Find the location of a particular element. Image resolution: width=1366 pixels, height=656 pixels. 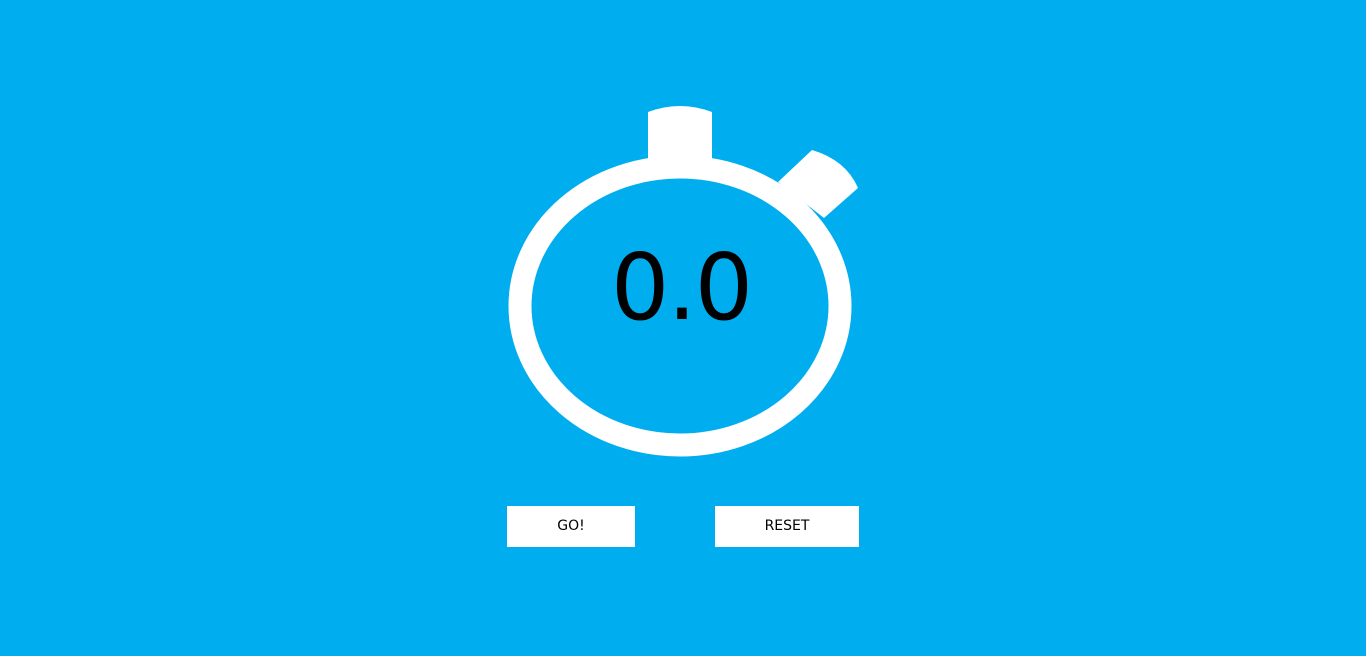

time-display: 0.0 is located at coordinates (681, 287).